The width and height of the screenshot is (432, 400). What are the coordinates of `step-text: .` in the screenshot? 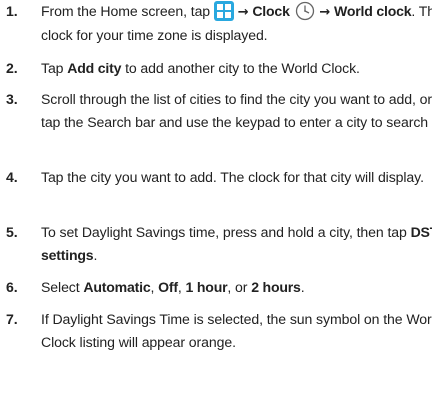 It's located at (95, 255).